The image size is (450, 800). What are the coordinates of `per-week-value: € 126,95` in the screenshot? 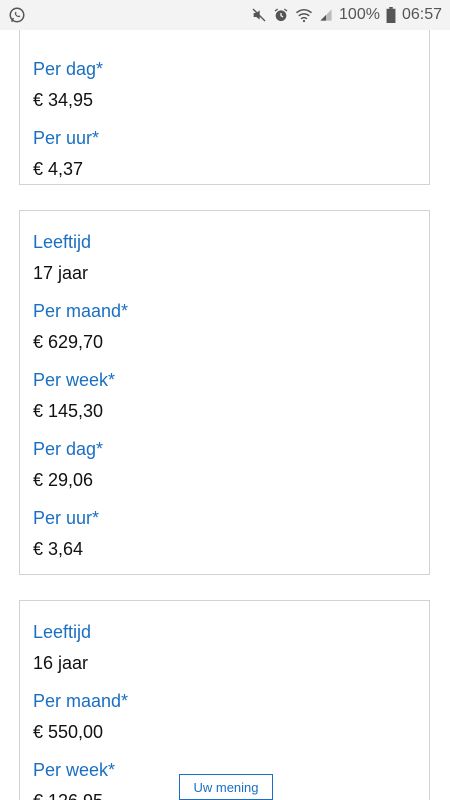 It's located at (68, 795).